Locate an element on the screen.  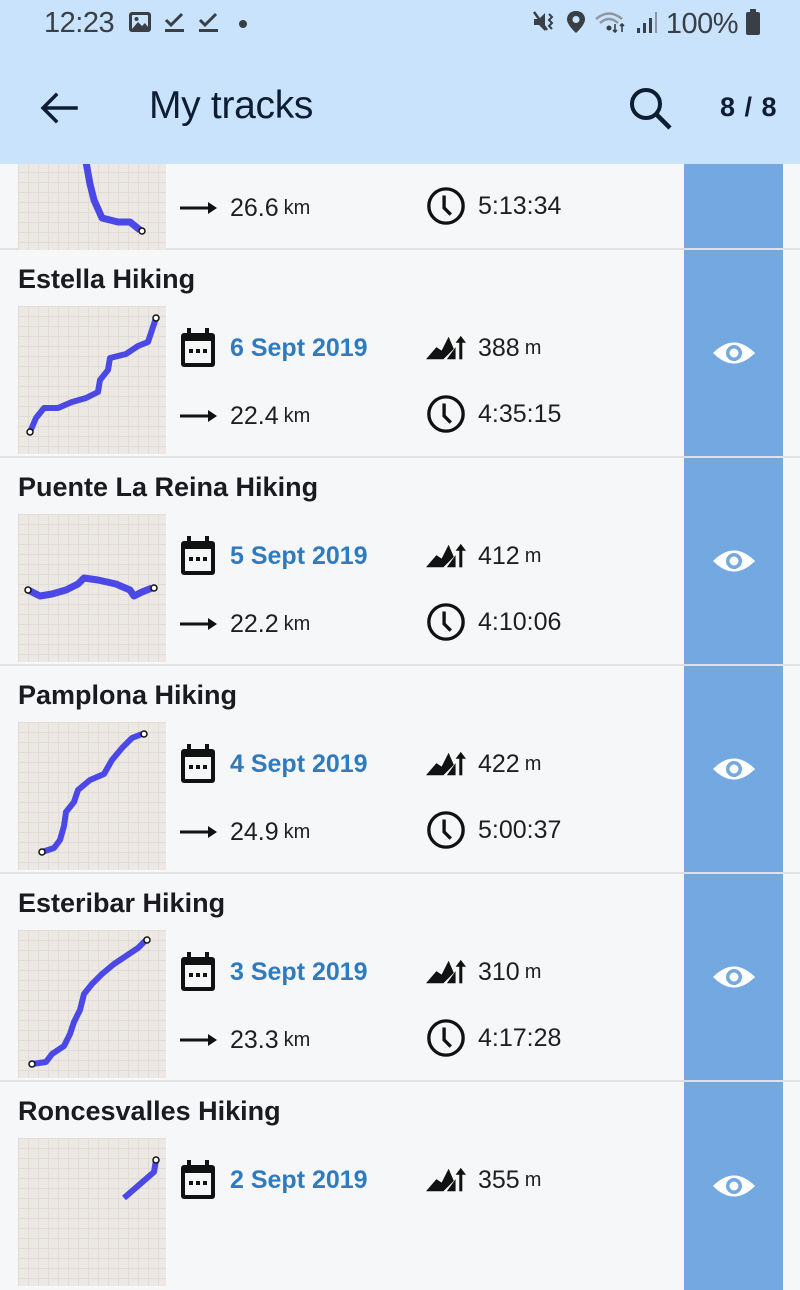
search-button is located at coordinates (650, 108).